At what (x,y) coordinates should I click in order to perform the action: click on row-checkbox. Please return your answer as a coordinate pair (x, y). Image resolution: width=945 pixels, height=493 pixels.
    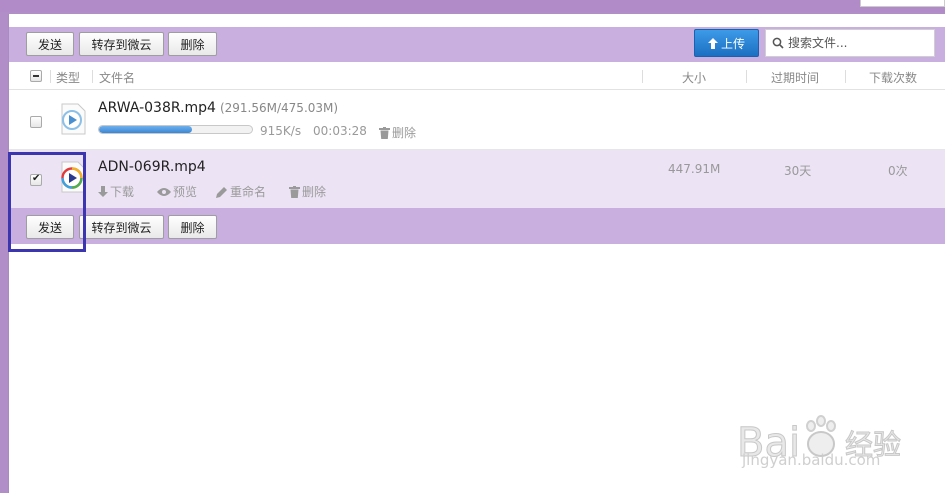
    Looking at the image, I should click on (36, 122).